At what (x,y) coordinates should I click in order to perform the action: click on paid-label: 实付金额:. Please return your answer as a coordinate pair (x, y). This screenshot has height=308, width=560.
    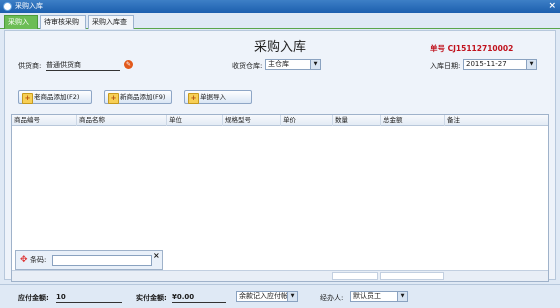
    Looking at the image, I should click on (151, 298).